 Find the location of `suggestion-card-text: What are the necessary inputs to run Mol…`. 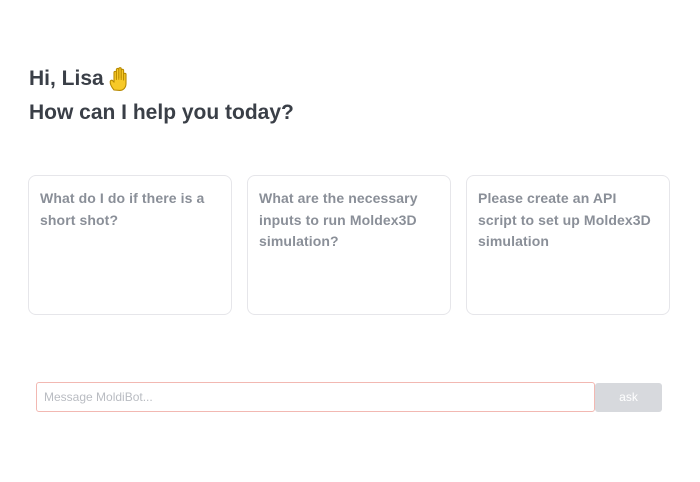

suggestion-card-text: What are the necessary inputs to run Mol… is located at coordinates (338, 219).